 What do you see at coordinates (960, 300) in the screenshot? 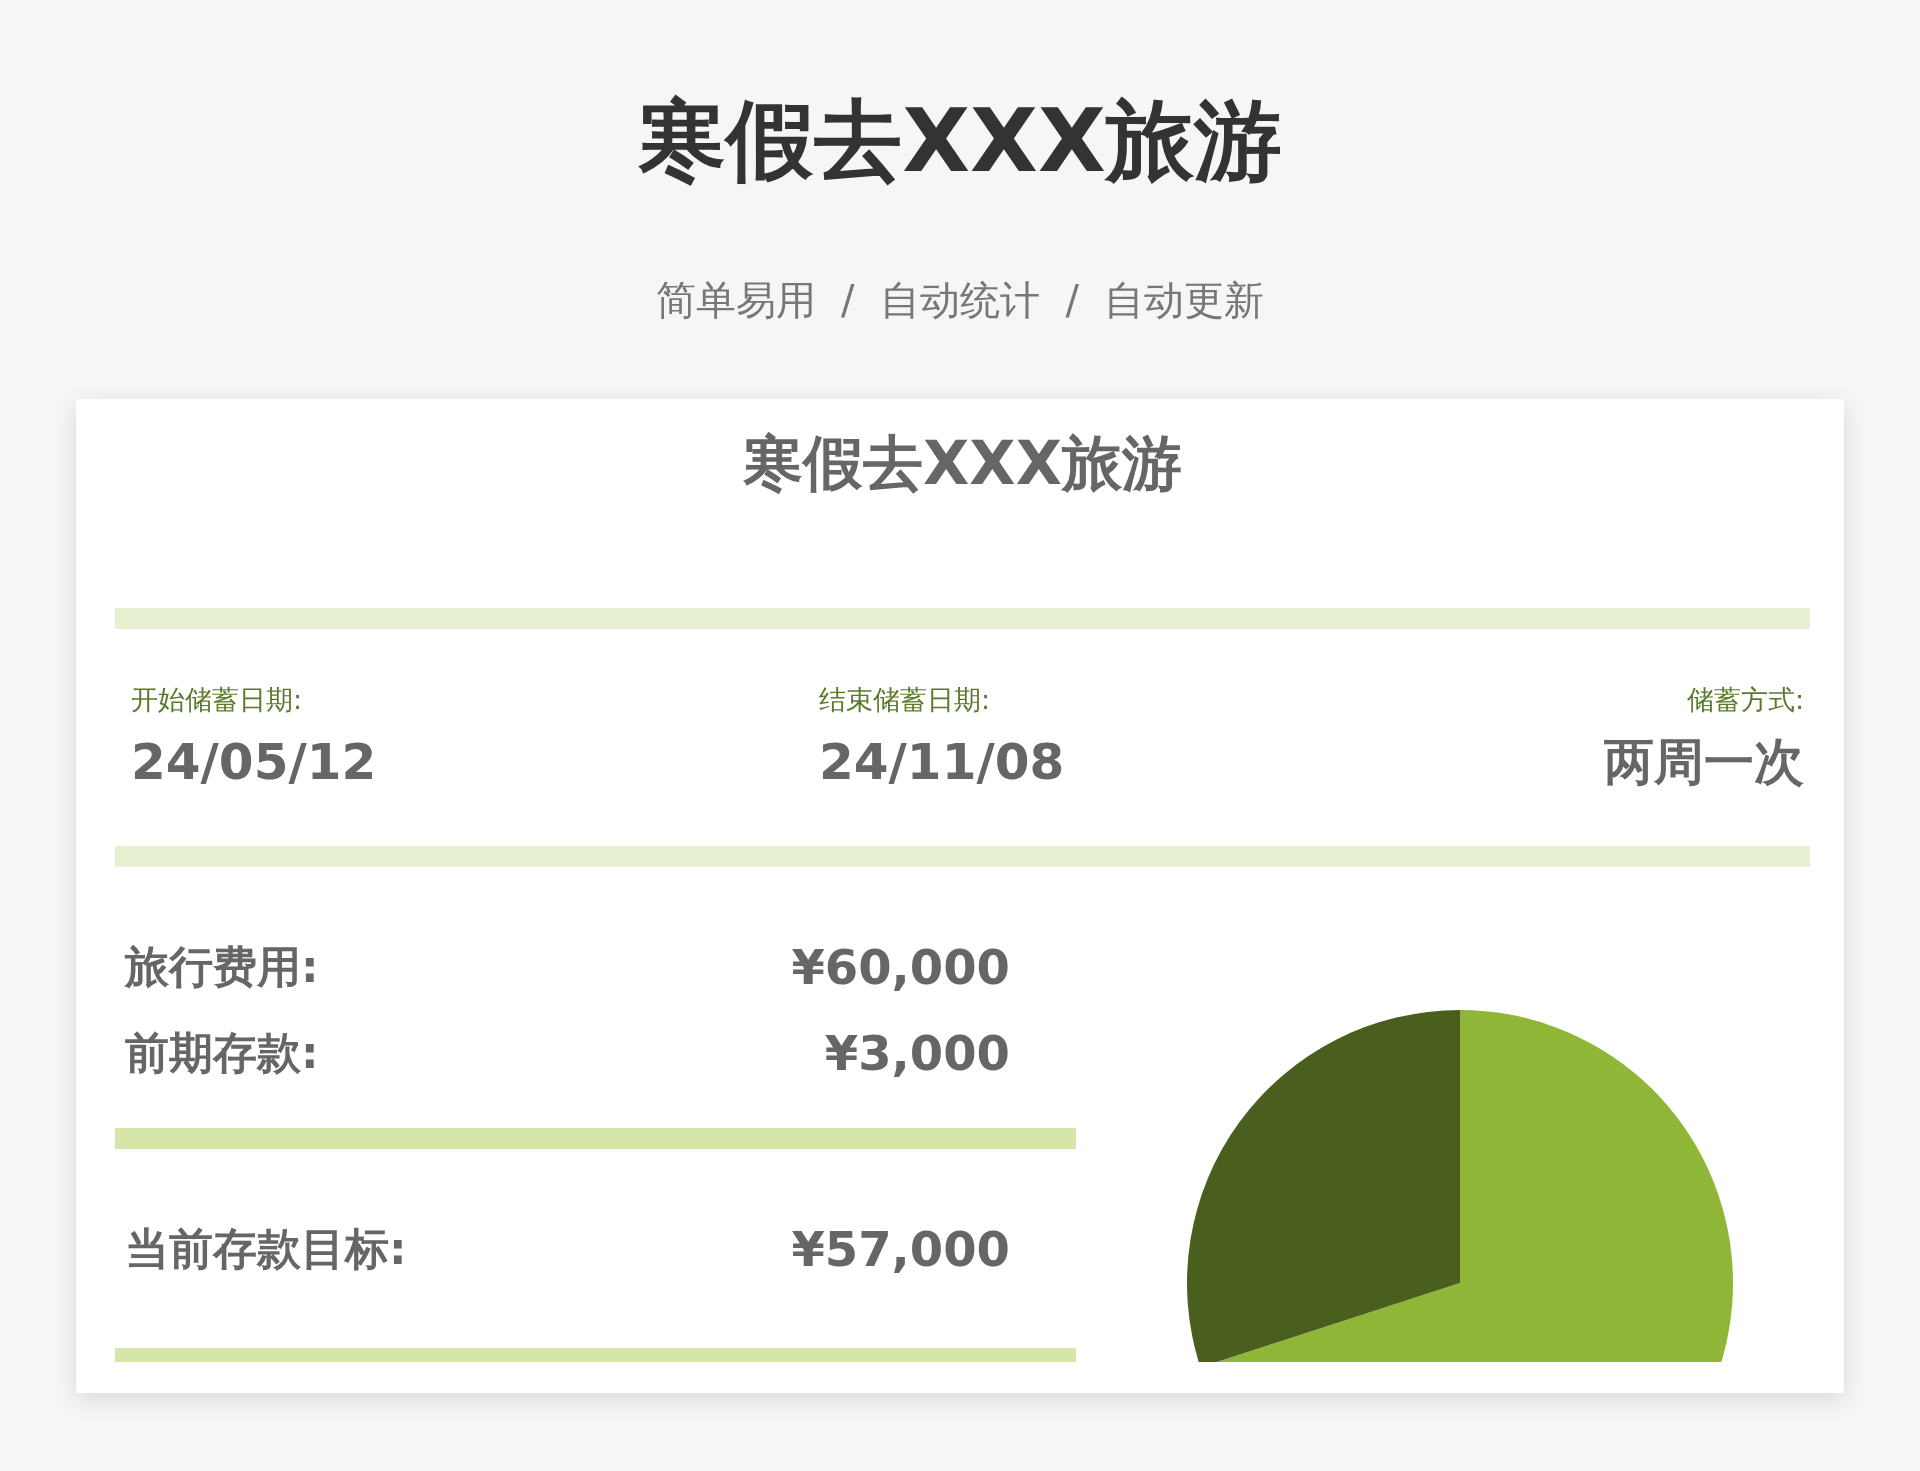
I see `page-subtitle: 简单易用 / 自动统计 / 自动更新` at bounding box center [960, 300].